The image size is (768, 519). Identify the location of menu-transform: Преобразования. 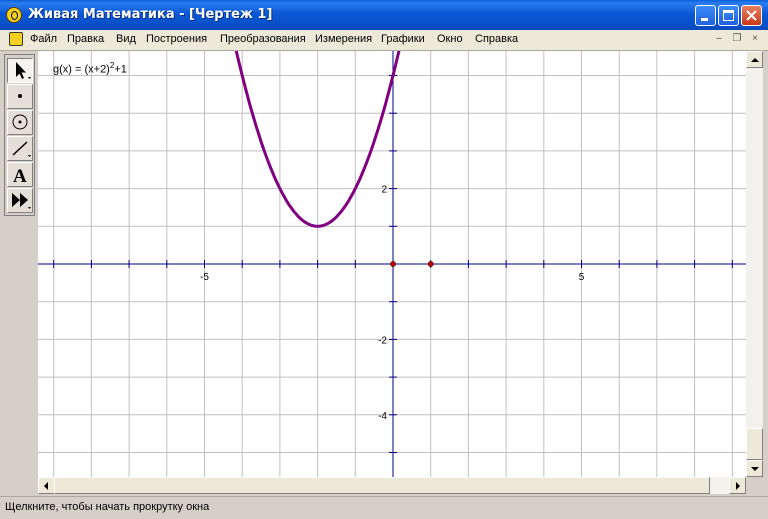
(263, 39).